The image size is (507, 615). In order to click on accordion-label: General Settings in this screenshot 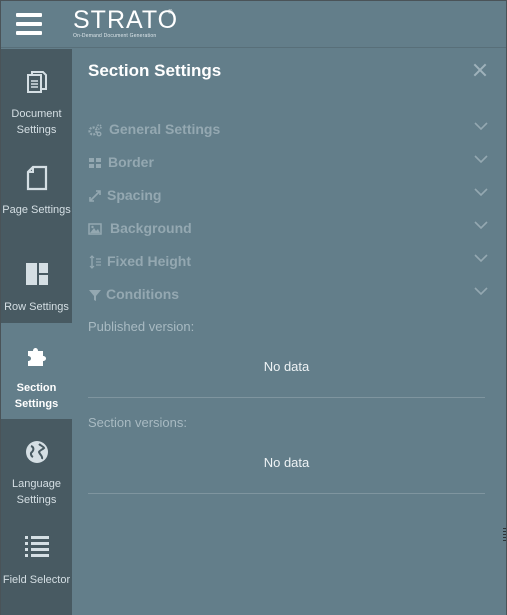, I will do `click(165, 129)`.